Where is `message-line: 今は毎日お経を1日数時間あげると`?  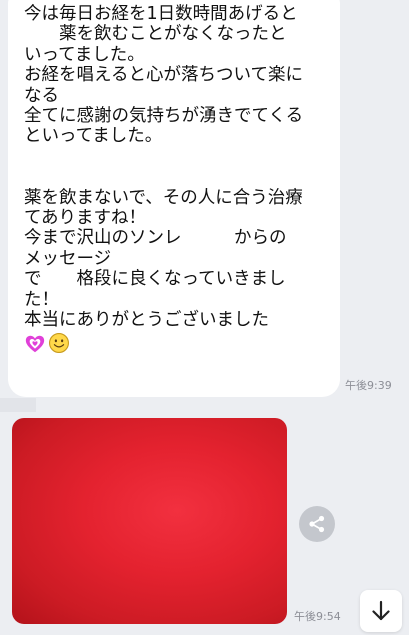 message-line: 今は毎日お経を1日数時間あげると is located at coordinates (161, 14).